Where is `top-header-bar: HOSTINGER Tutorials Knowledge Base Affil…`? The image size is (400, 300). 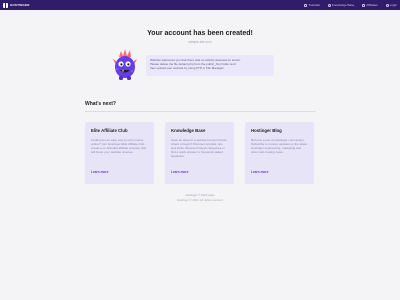
top-header-bar: HOSTINGER Tutorials Knowledge Base Affil… is located at coordinates (200, 5).